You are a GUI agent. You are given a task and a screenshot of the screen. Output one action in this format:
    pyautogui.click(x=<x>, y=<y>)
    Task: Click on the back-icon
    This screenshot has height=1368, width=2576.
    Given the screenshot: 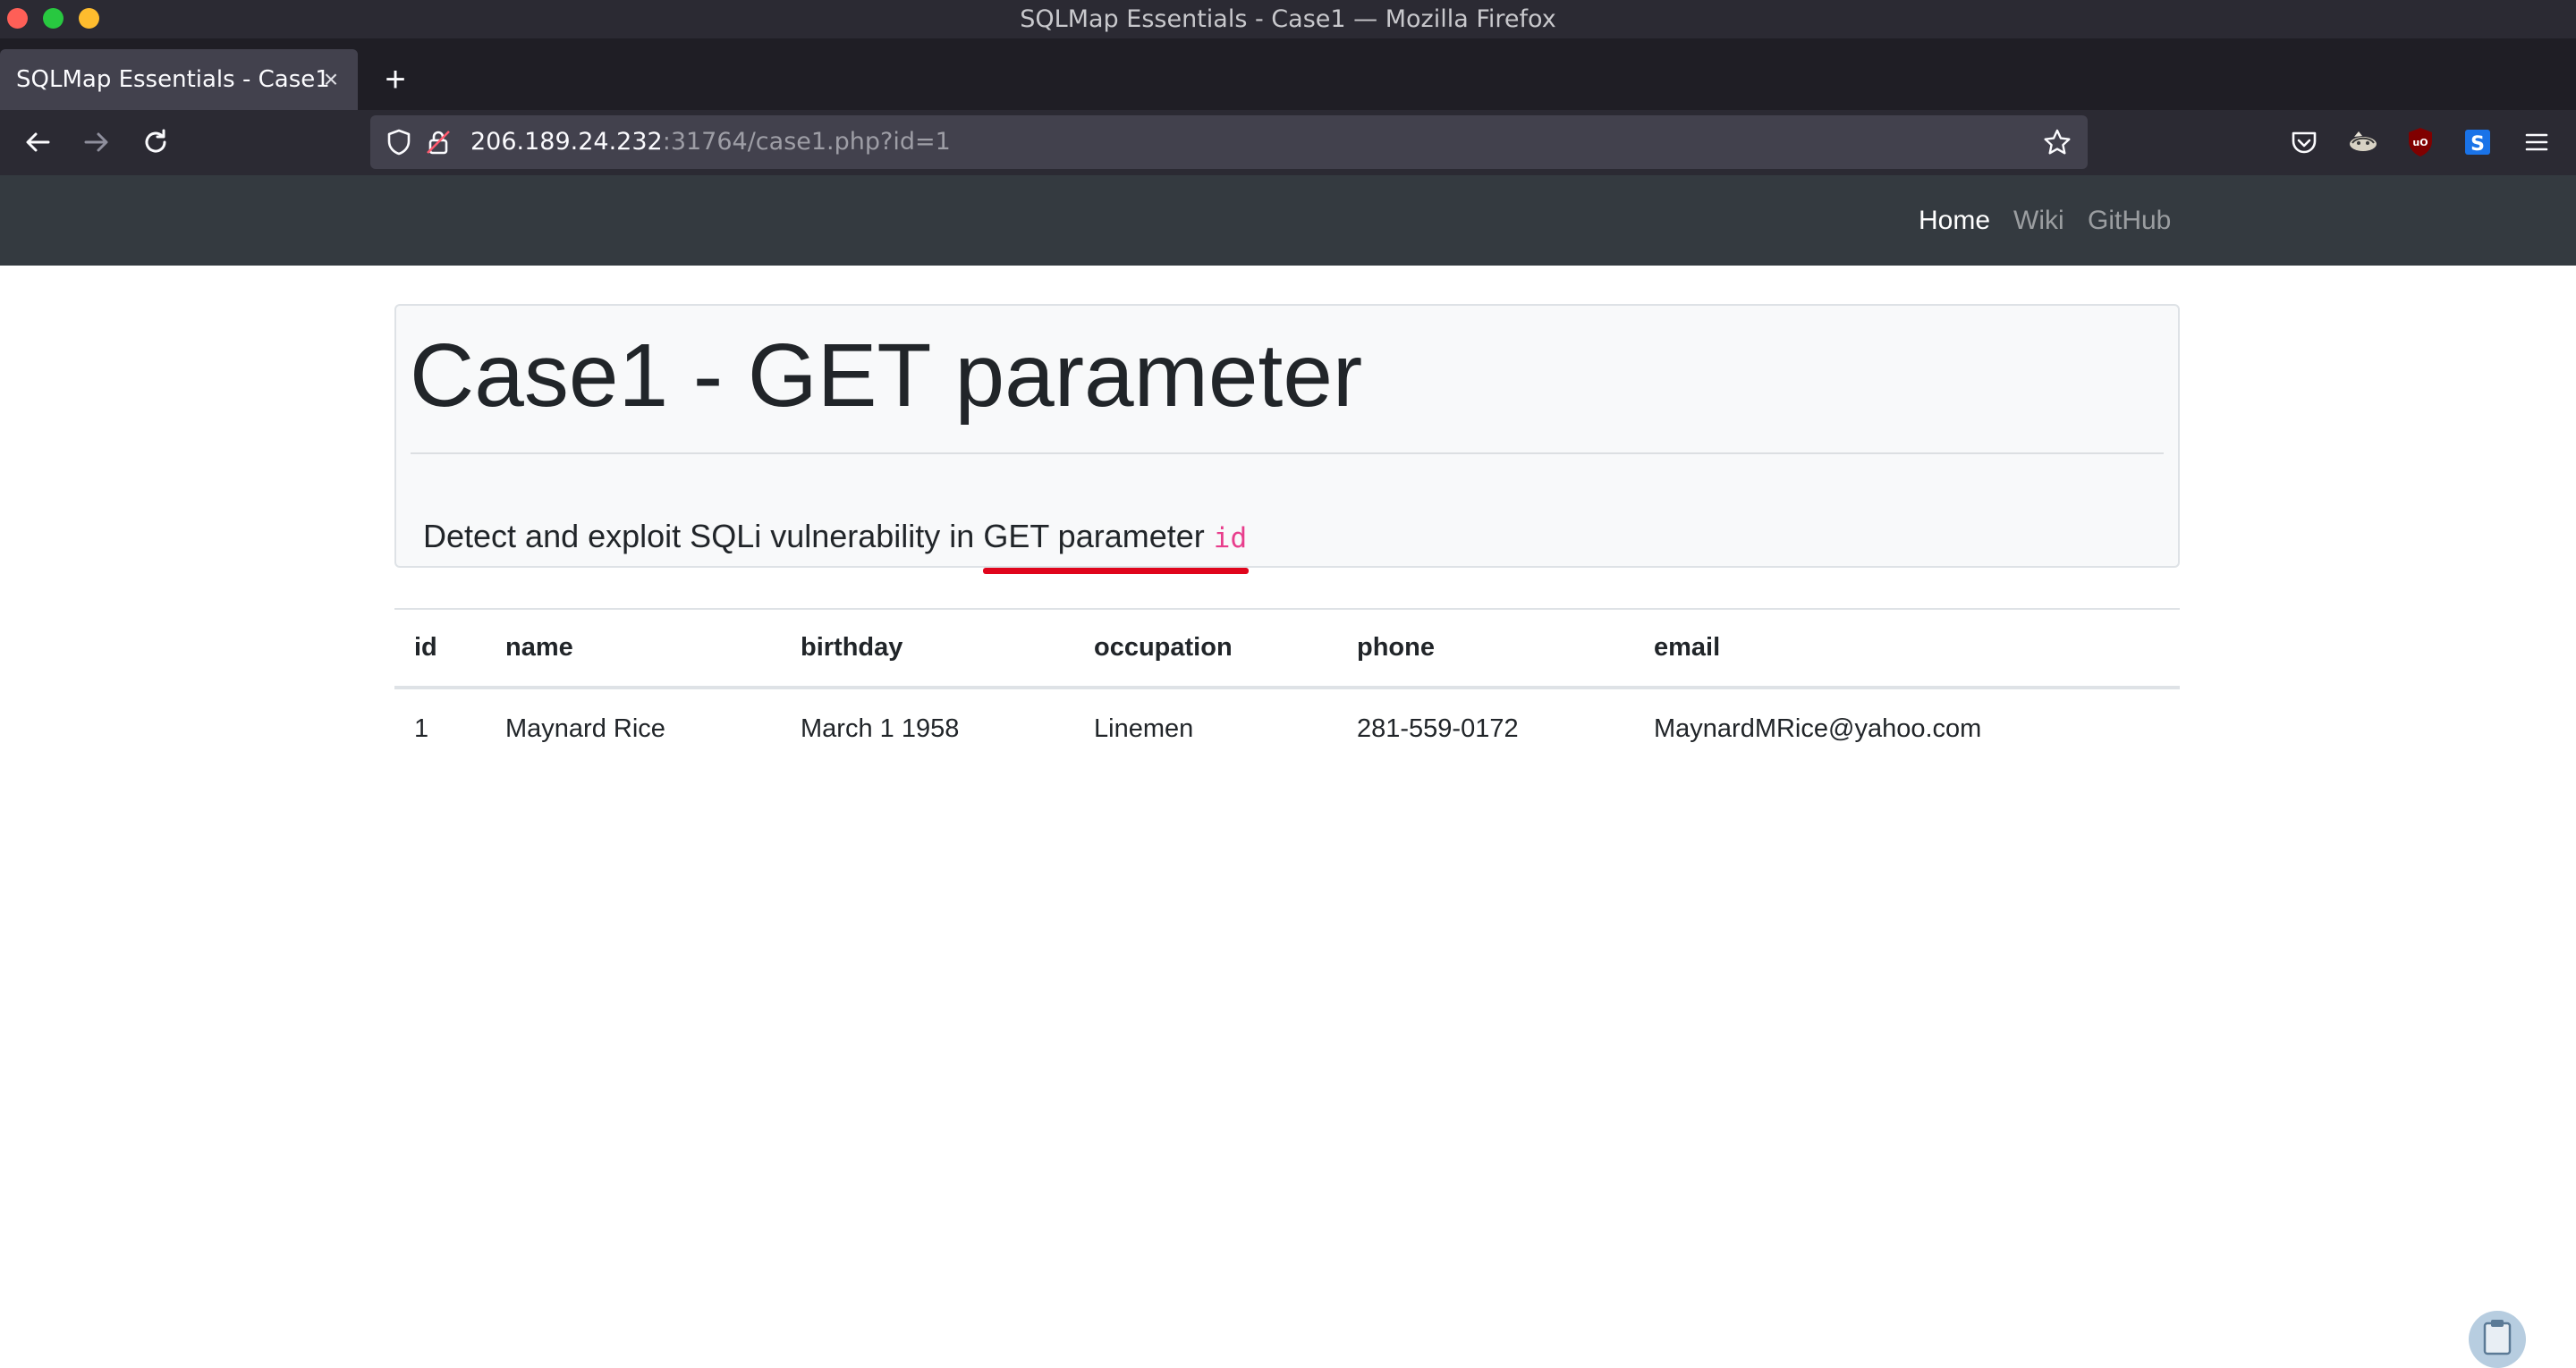 What is the action you would take?
    pyautogui.click(x=37, y=142)
    